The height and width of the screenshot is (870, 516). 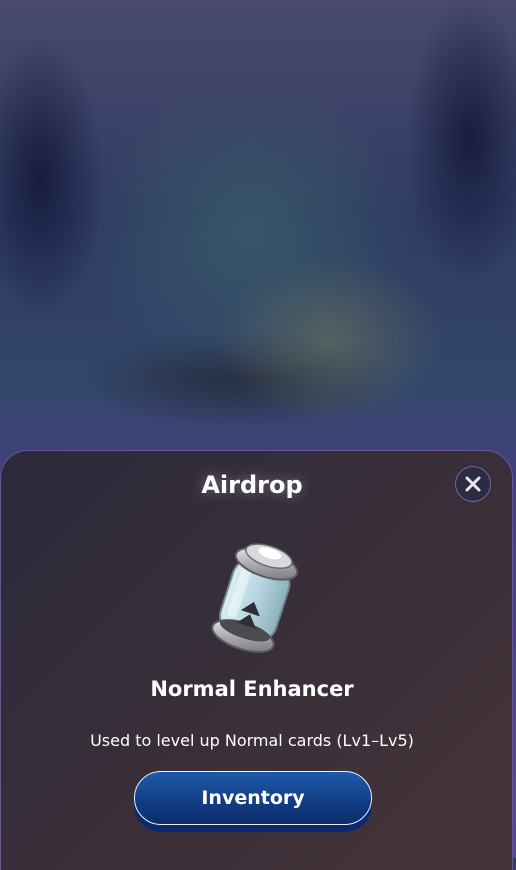 I want to click on close-button, so click(x=473, y=484).